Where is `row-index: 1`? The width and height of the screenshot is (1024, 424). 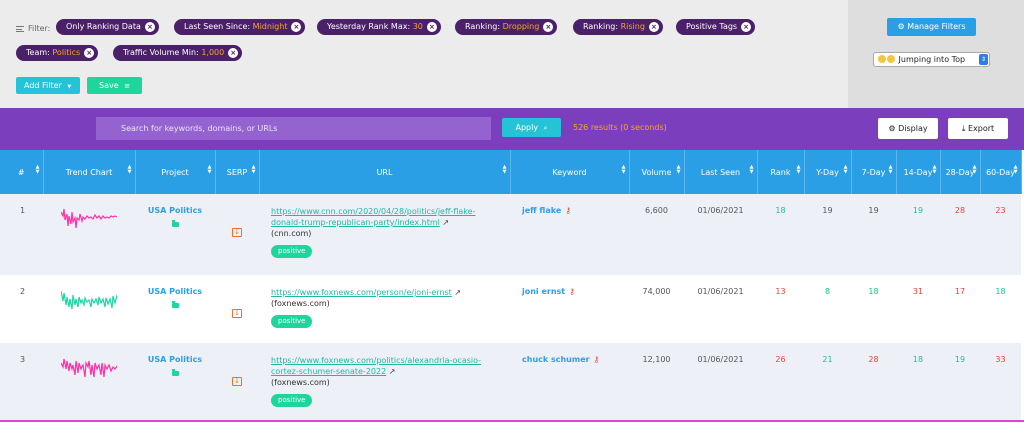
row-index: 1 is located at coordinates (21, 234).